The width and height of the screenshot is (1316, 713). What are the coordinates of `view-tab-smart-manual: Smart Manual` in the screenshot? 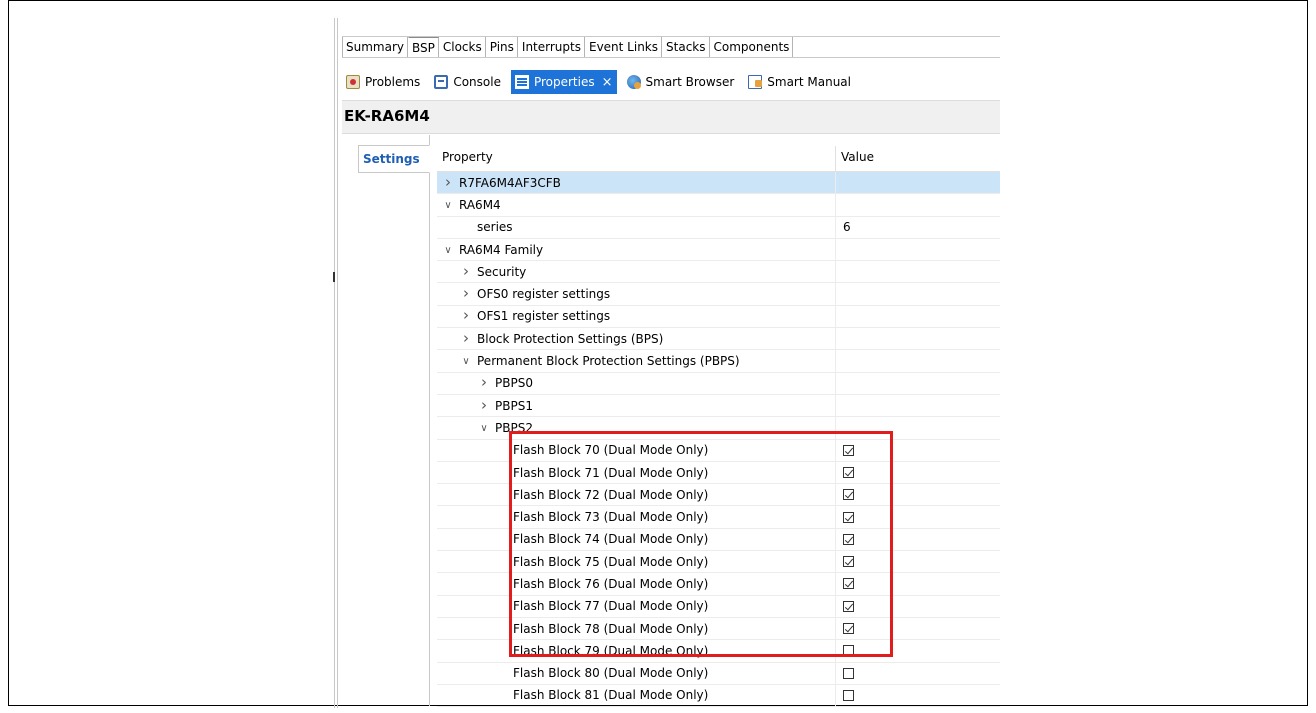 It's located at (799, 82).